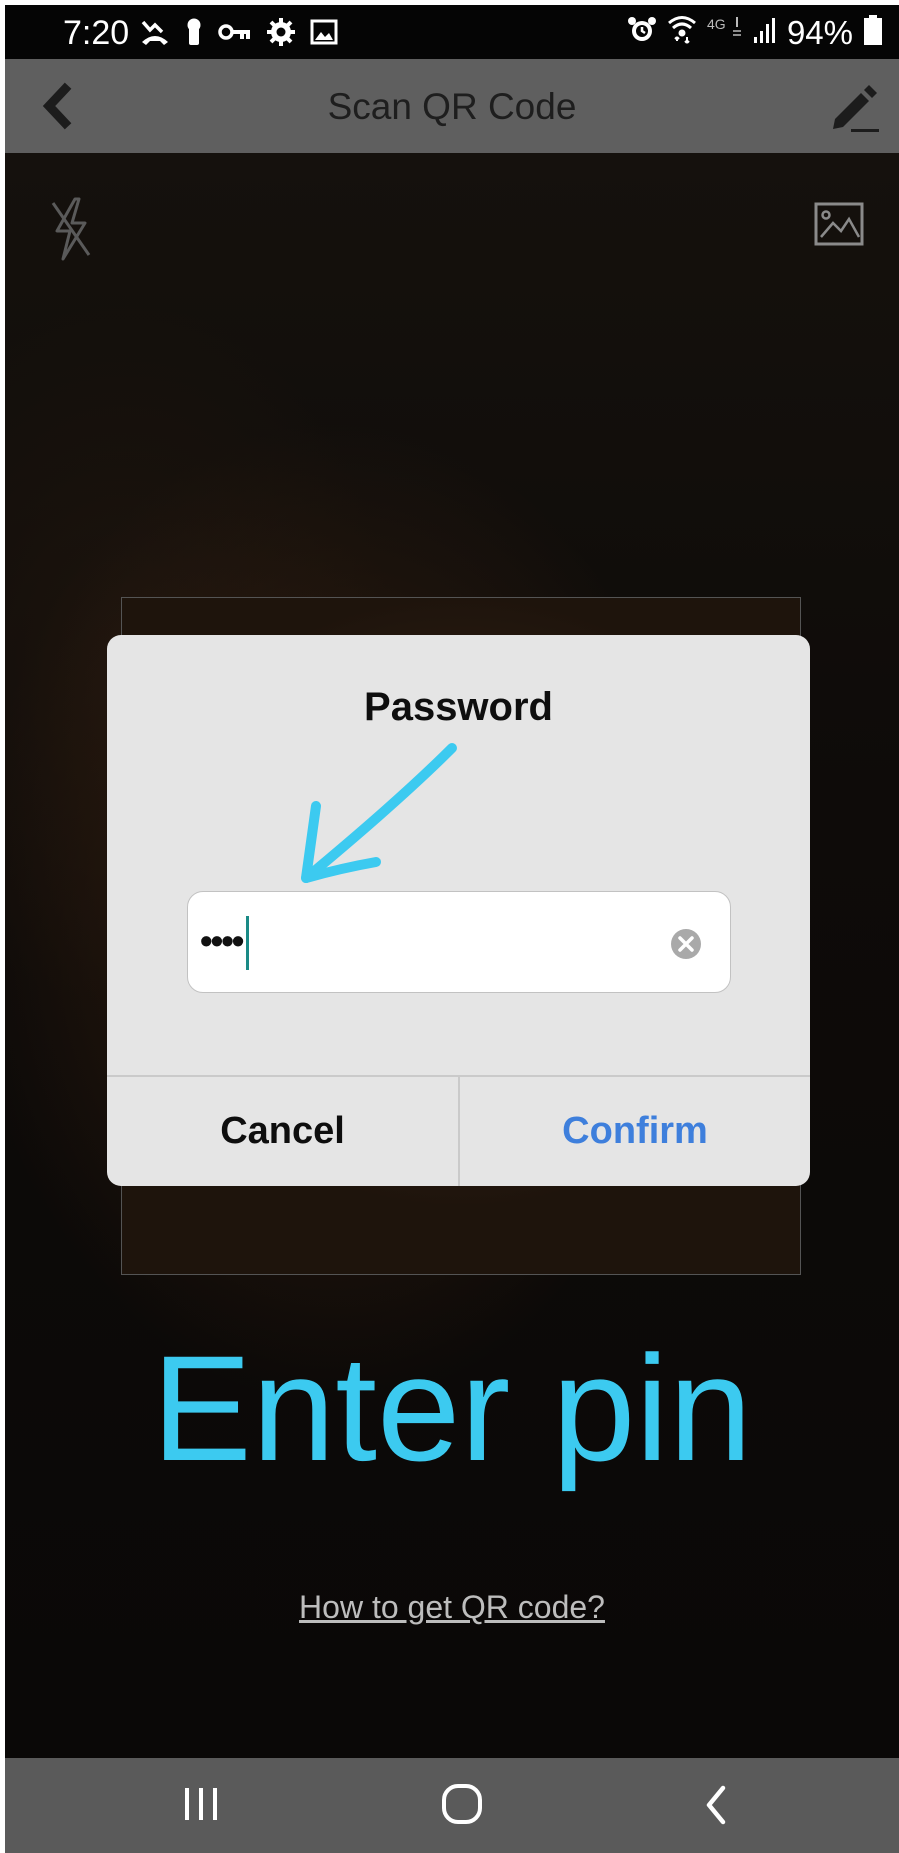 The image size is (899, 1853). What do you see at coordinates (452, 1607) in the screenshot?
I see `how-to-get-qr-link: How to get QR code?` at bounding box center [452, 1607].